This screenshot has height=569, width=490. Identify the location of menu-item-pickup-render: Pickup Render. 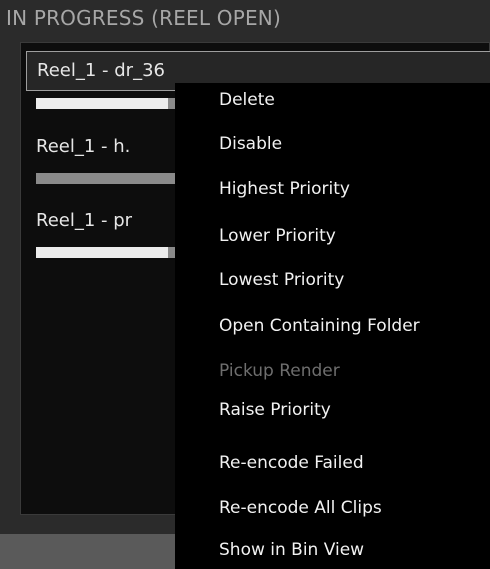
(279, 371).